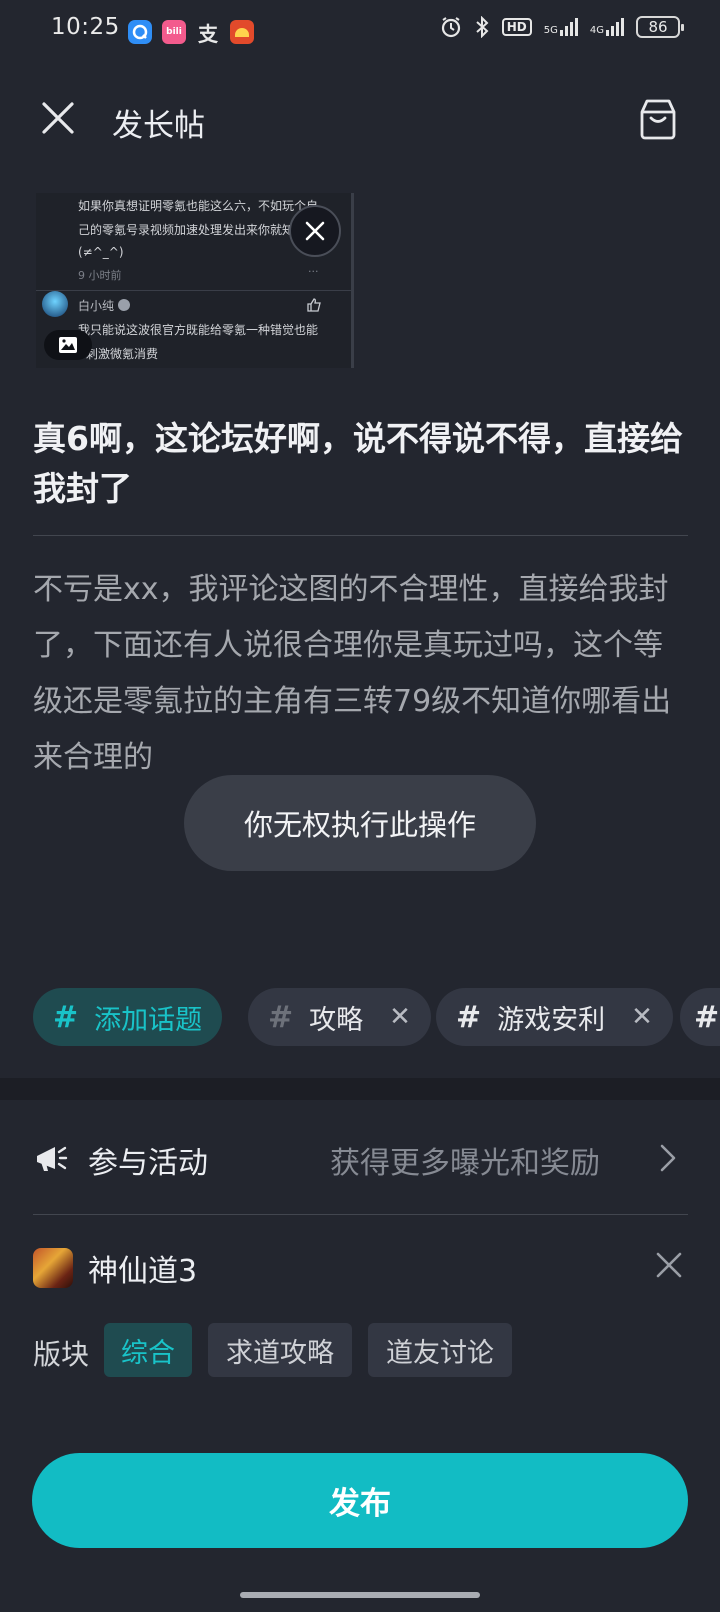 The height and width of the screenshot is (1612, 720). I want to click on drafts-box-icon, so click(658, 119).